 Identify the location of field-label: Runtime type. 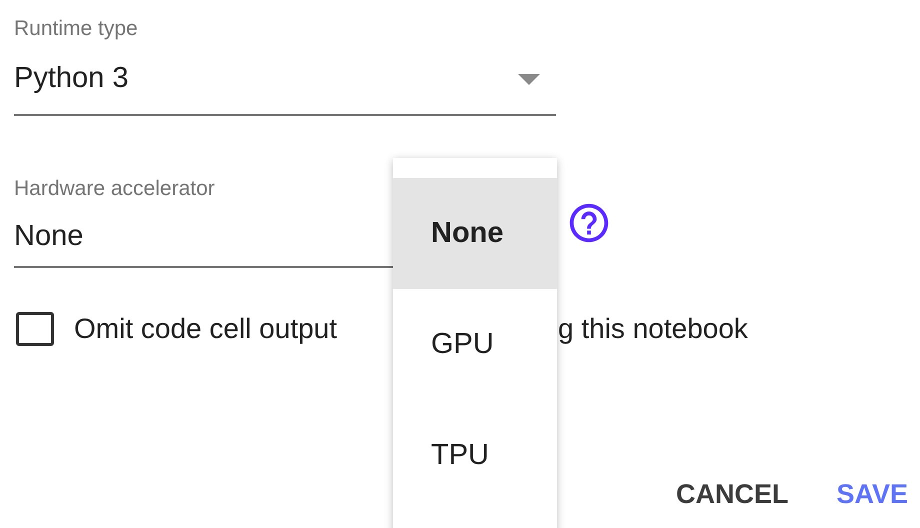
(76, 29).